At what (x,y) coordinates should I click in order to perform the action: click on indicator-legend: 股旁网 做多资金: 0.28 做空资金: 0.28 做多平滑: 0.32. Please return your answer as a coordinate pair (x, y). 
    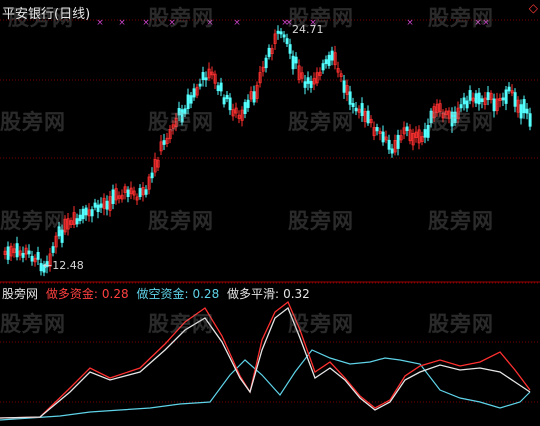
    Looking at the image, I should click on (158, 293).